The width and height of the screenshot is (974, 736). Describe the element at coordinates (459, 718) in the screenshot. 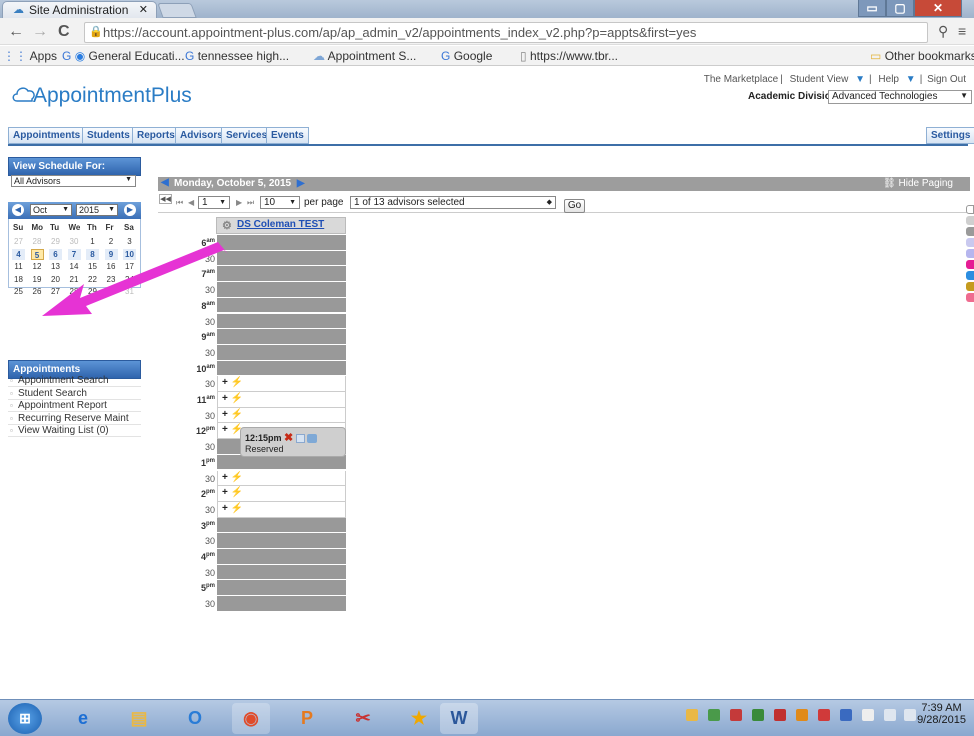

I see `word-icon: W` at that location.